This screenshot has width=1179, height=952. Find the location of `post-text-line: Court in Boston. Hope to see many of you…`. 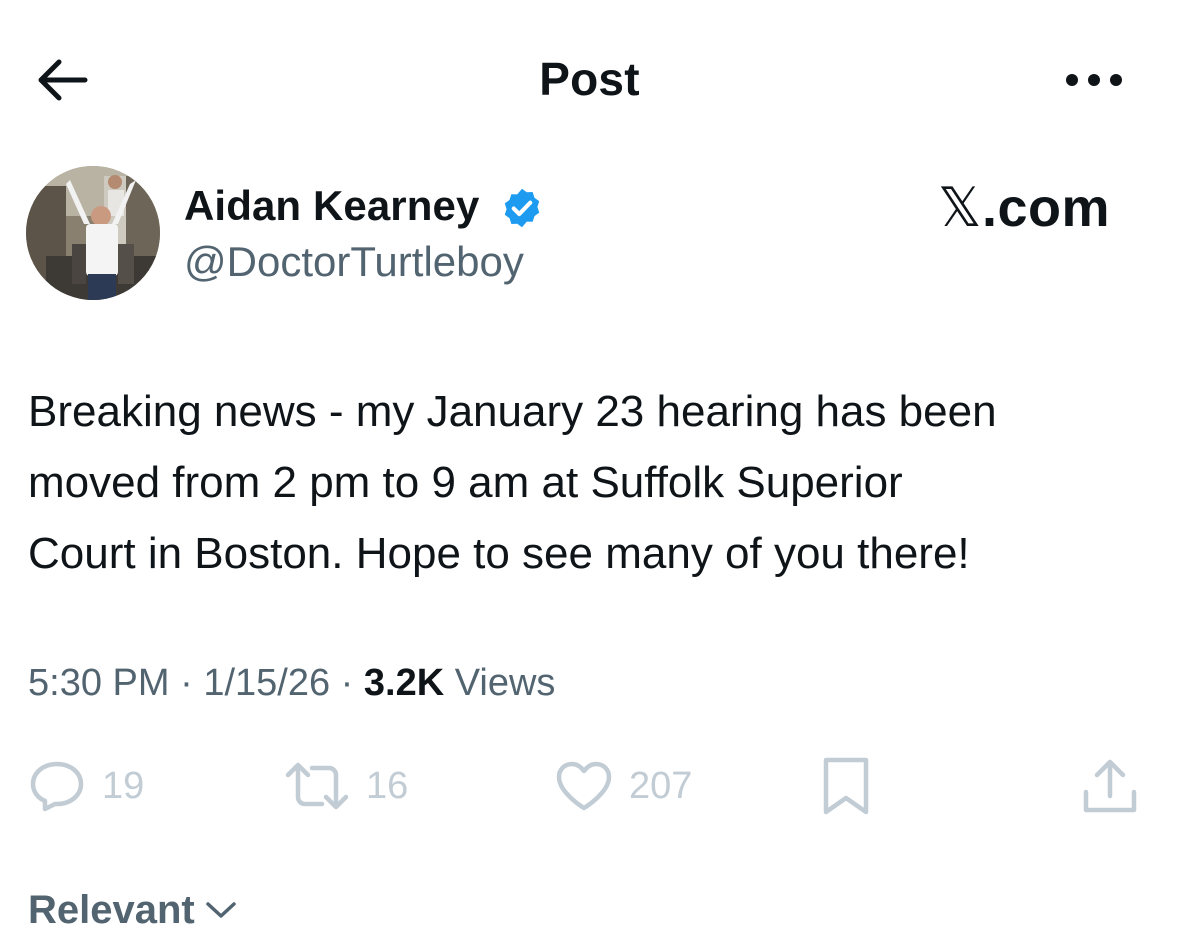

post-text-line: Court in Boston. Hope to see many of you… is located at coordinates (499, 553).